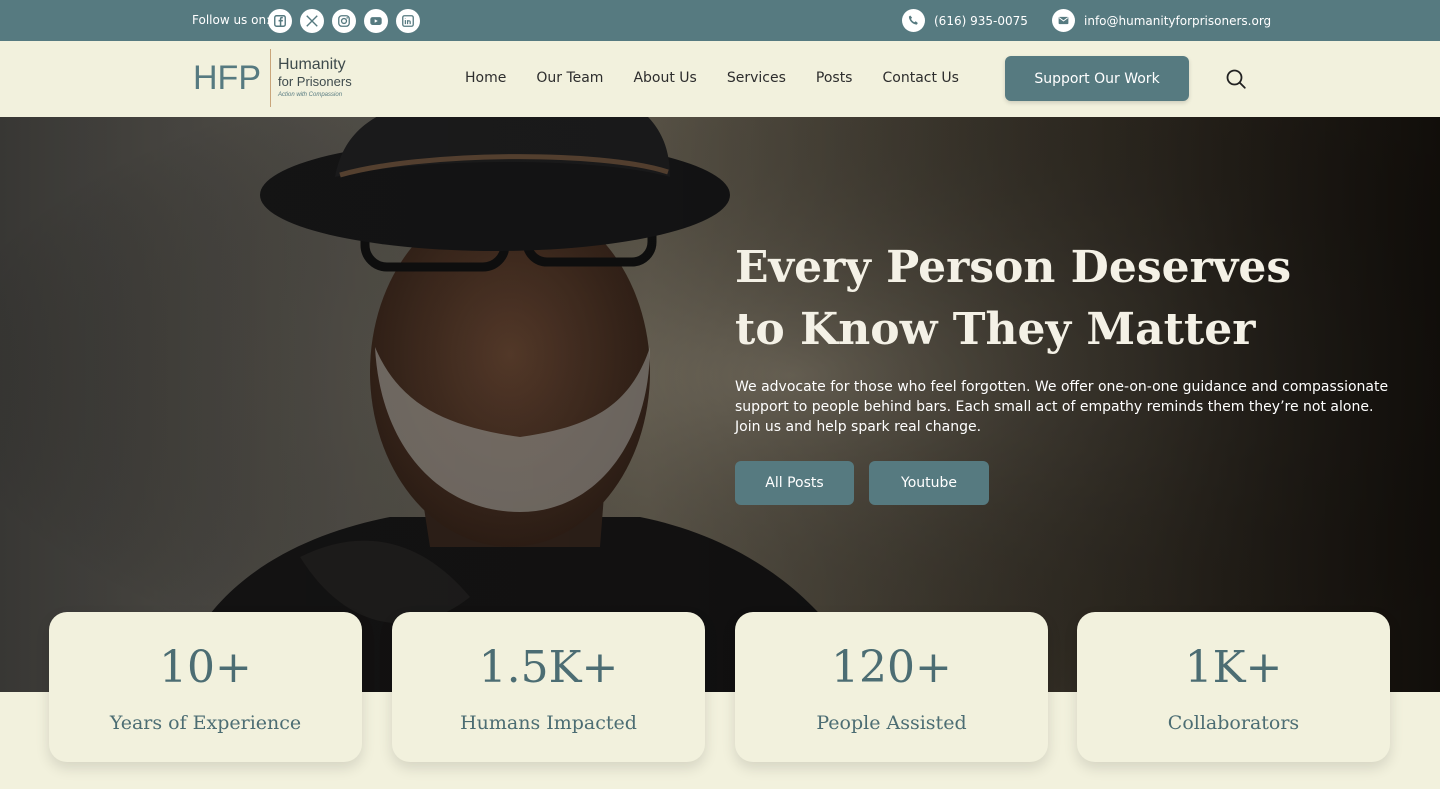 Image resolution: width=1440 pixels, height=789 pixels. What do you see at coordinates (1233, 667) in the screenshot?
I see `stat-value: 1K+` at bounding box center [1233, 667].